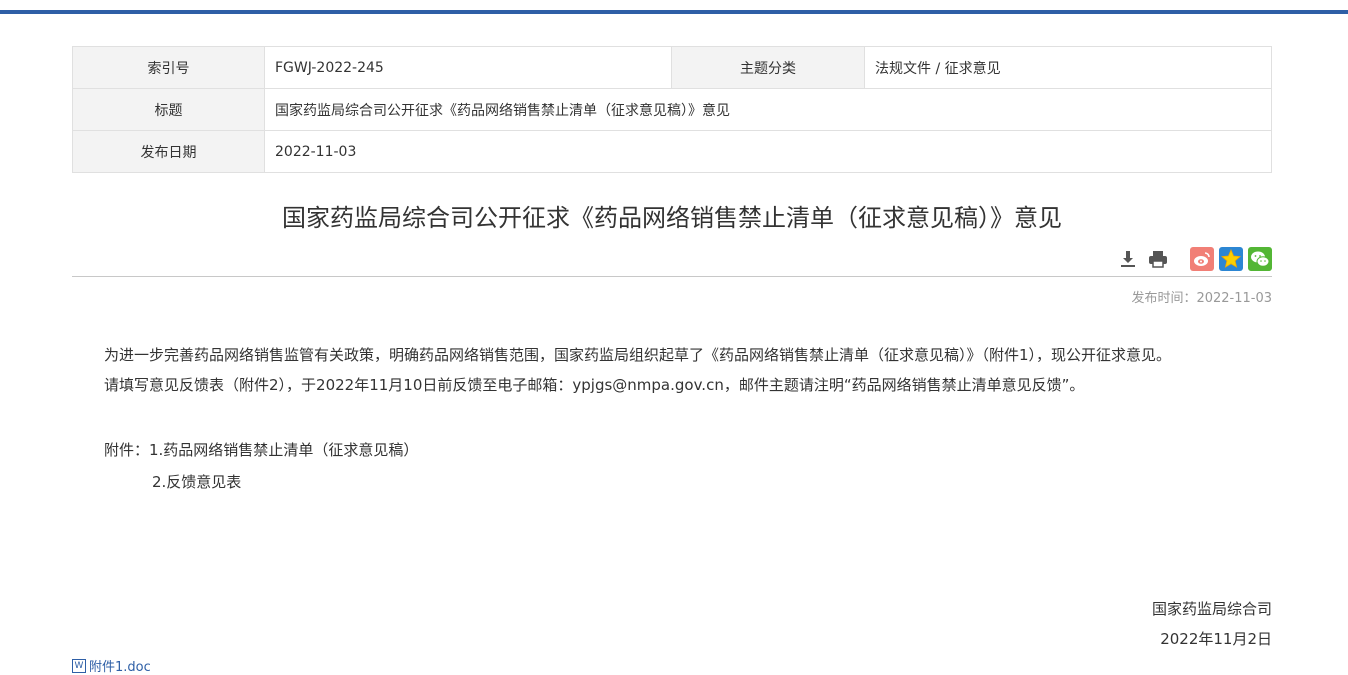  What do you see at coordinates (1216, 639) in the screenshot?
I see `signature-date: 2022年11月2日` at bounding box center [1216, 639].